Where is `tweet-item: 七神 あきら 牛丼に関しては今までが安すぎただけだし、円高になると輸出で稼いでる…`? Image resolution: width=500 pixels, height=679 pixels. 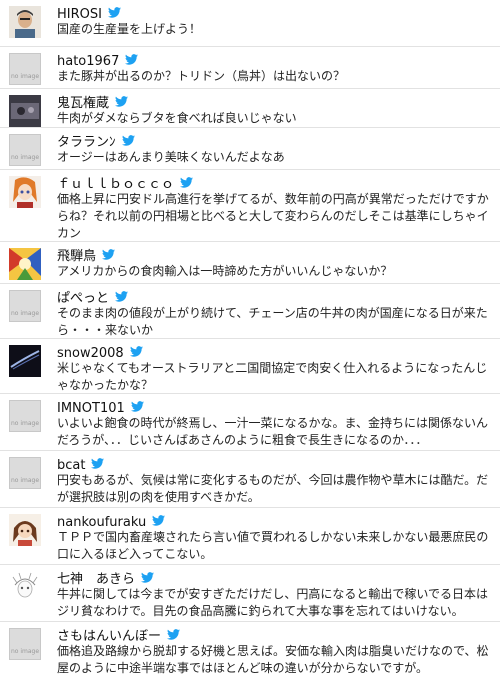
tweet-item: 七神 あきら 牛丼に関しては今までが安すぎただけだし、円高になると輸出で稼いでる… is located at coordinates (250, 593).